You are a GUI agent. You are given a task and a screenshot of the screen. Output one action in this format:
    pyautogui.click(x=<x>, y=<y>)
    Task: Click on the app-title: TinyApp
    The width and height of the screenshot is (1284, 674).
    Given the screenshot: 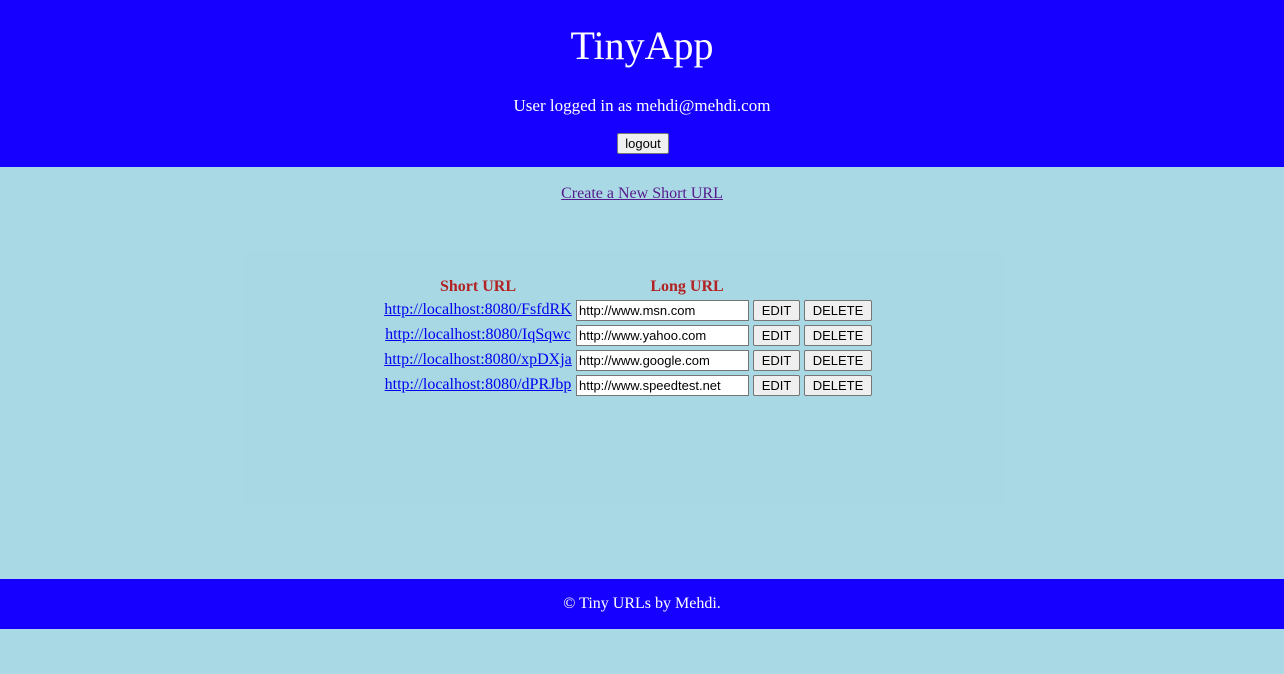 What is the action you would take?
    pyautogui.click(x=642, y=45)
    